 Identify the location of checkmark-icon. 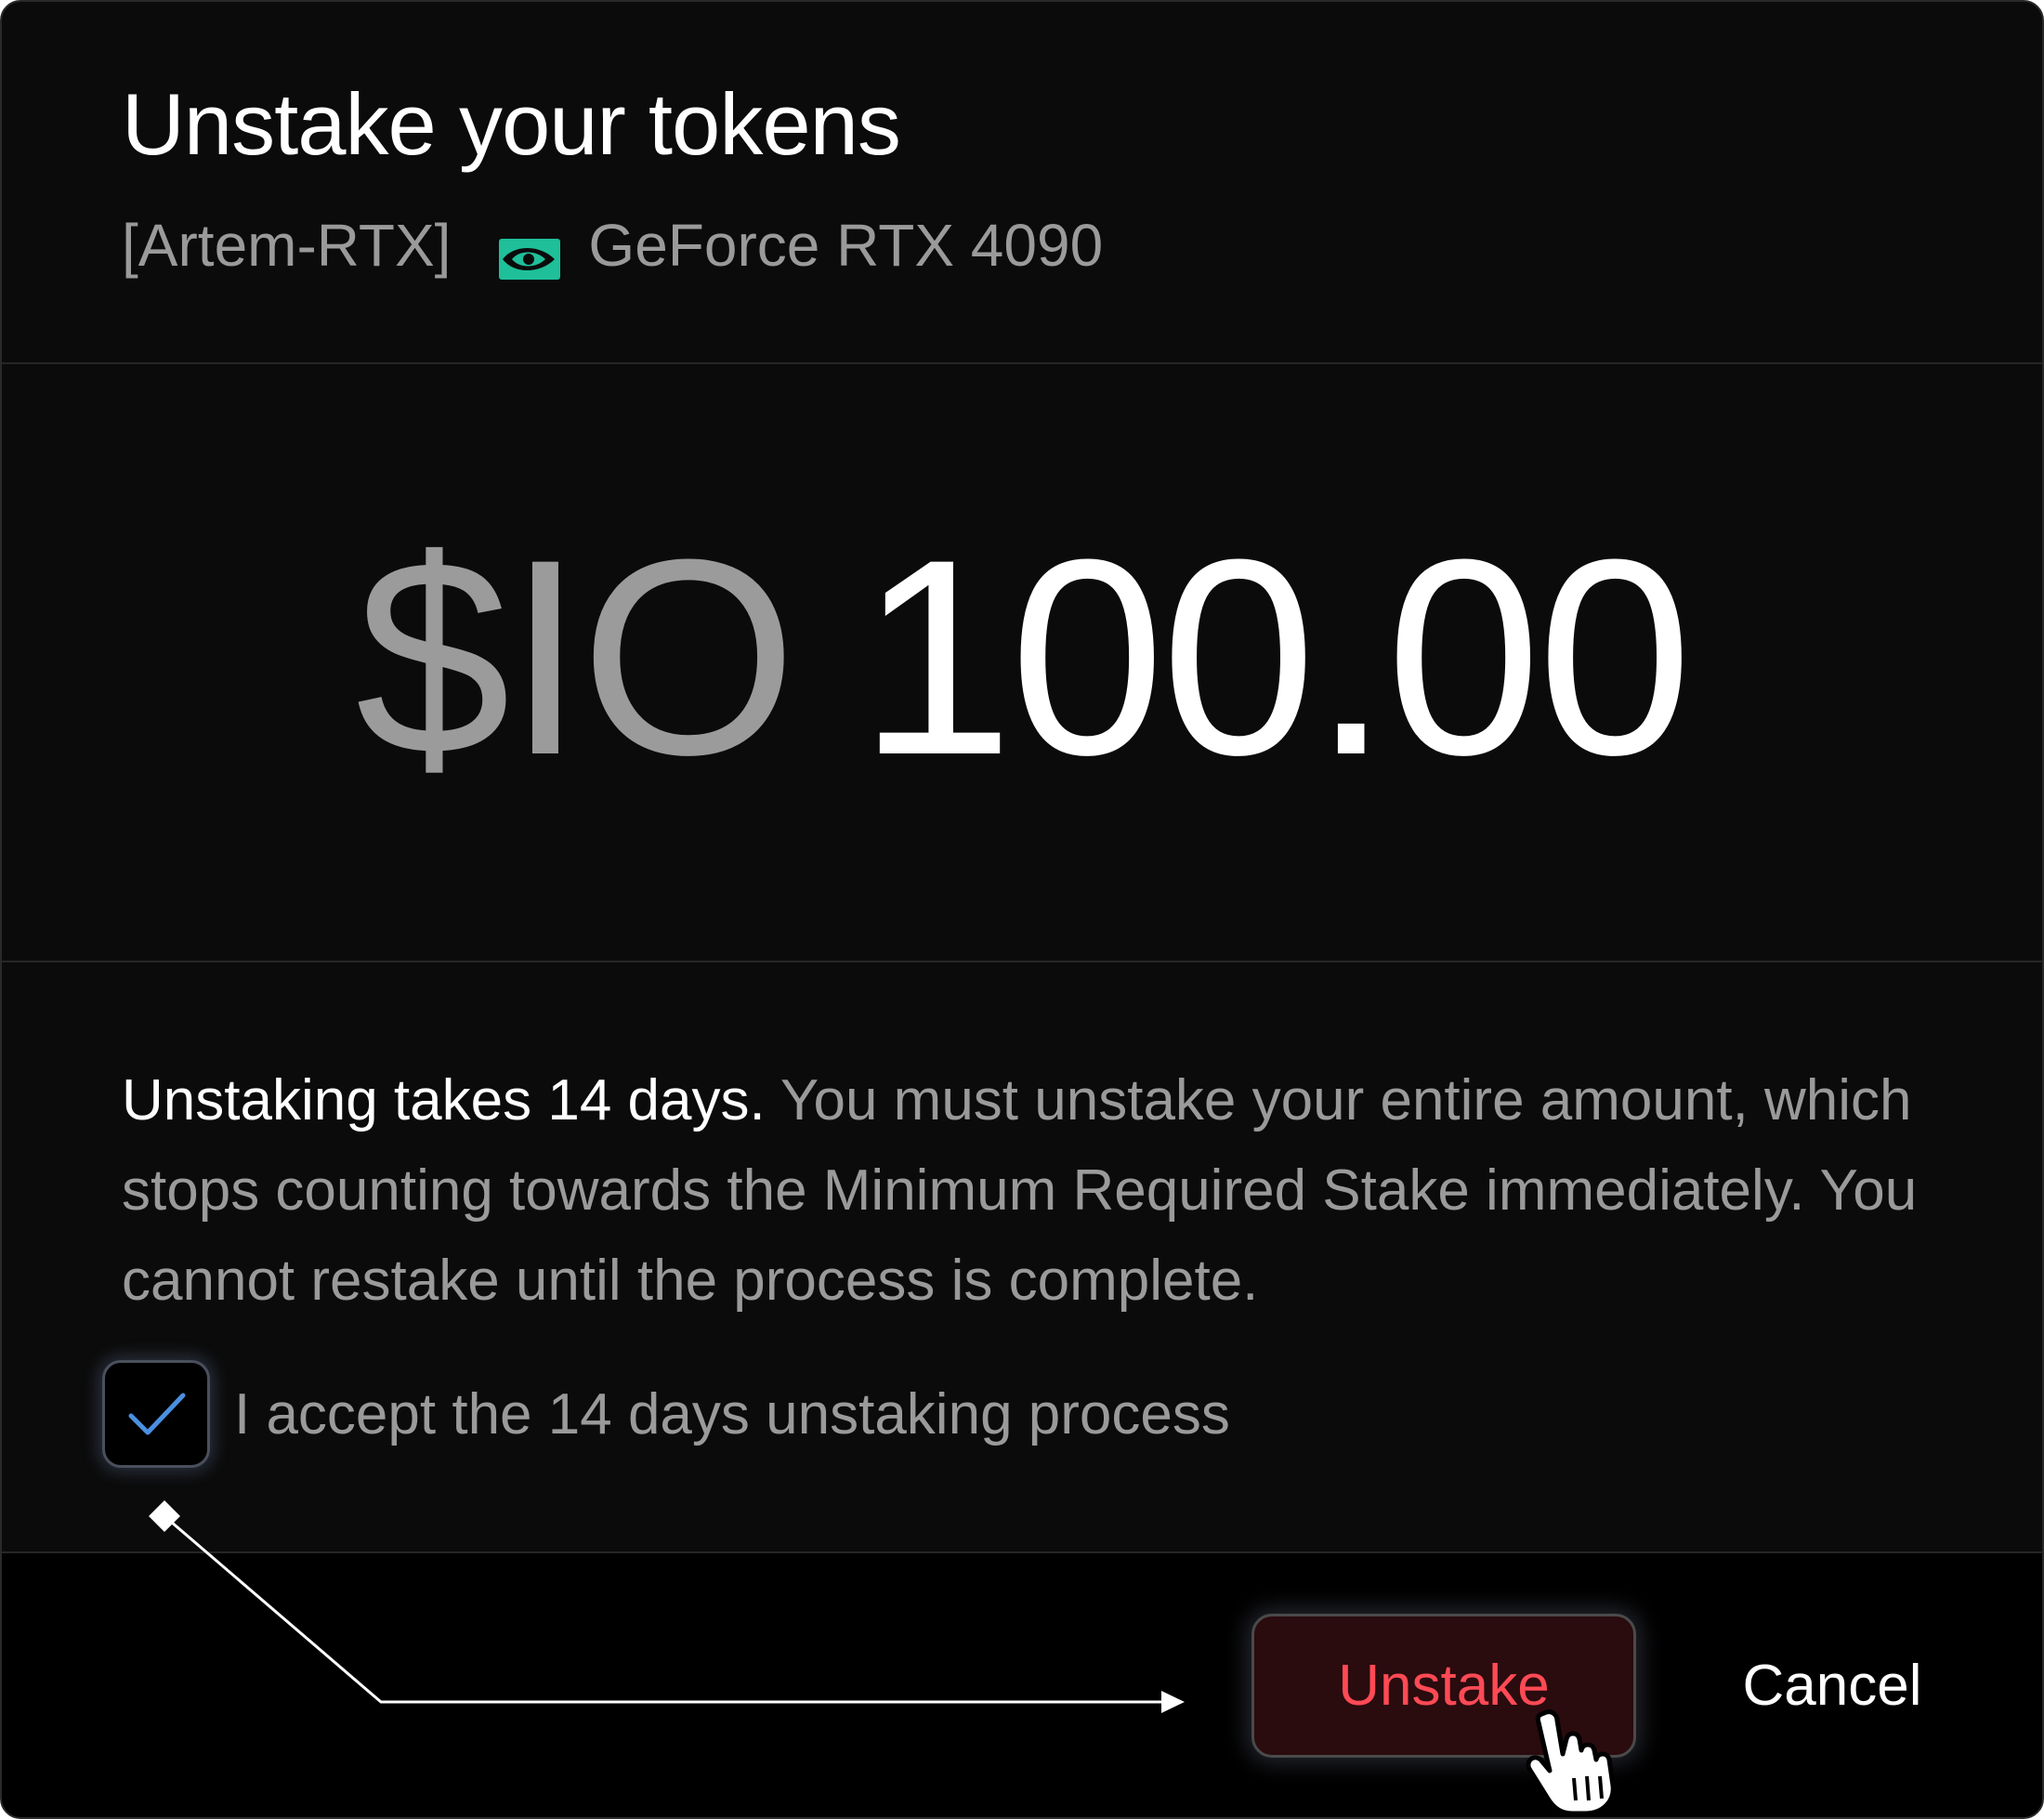
(157, 1414).